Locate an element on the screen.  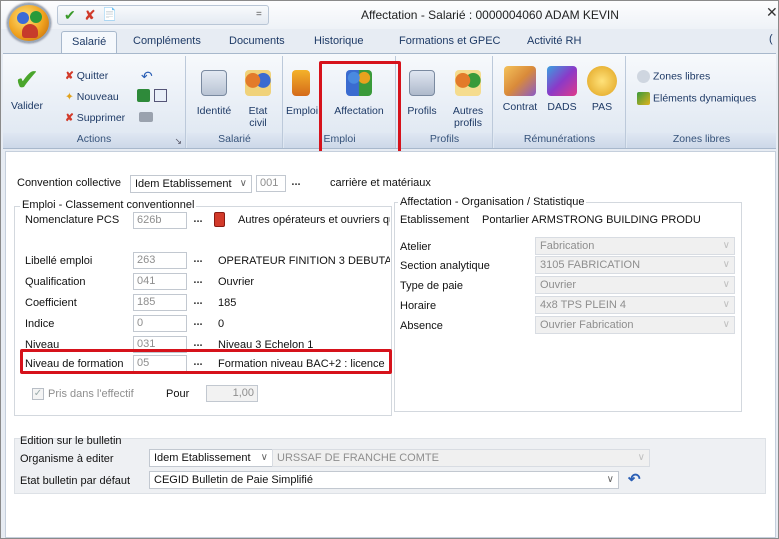
profile-card-icon is located at coordinates (422, 83).